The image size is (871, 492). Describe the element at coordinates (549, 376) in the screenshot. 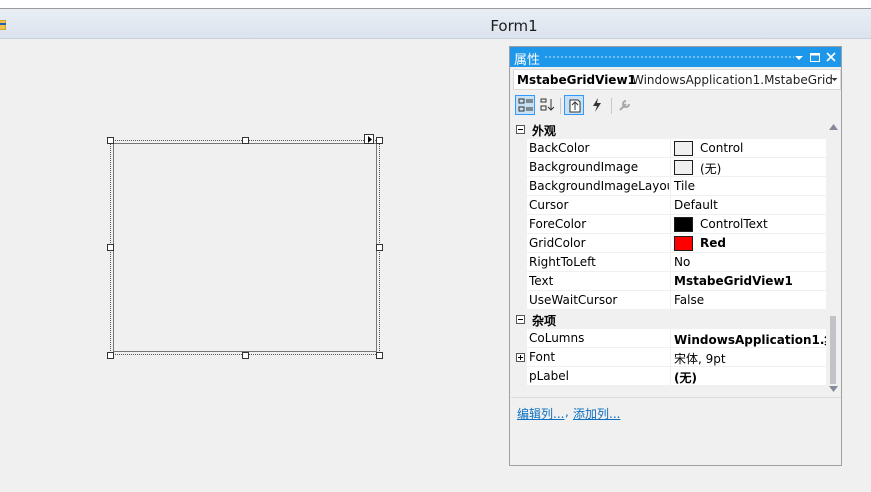

I see `property-name: pLabel` at that location.